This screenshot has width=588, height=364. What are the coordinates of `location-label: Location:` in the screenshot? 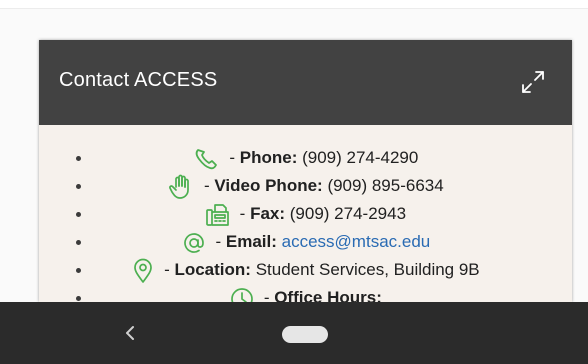 It's located at (212, 269).